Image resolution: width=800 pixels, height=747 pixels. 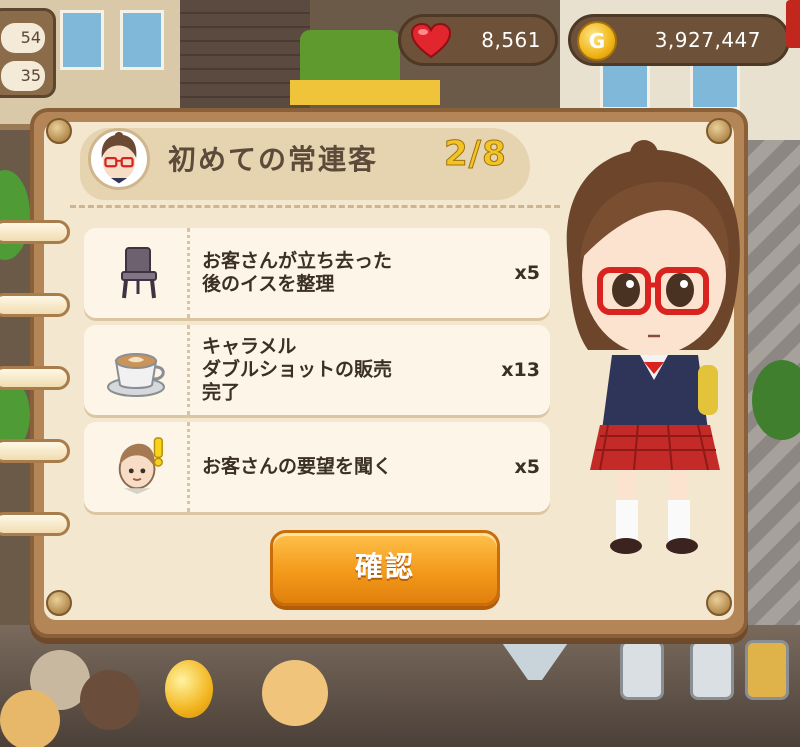 I want to click on gold-coin-icon: G, so click(x=597, y=41).